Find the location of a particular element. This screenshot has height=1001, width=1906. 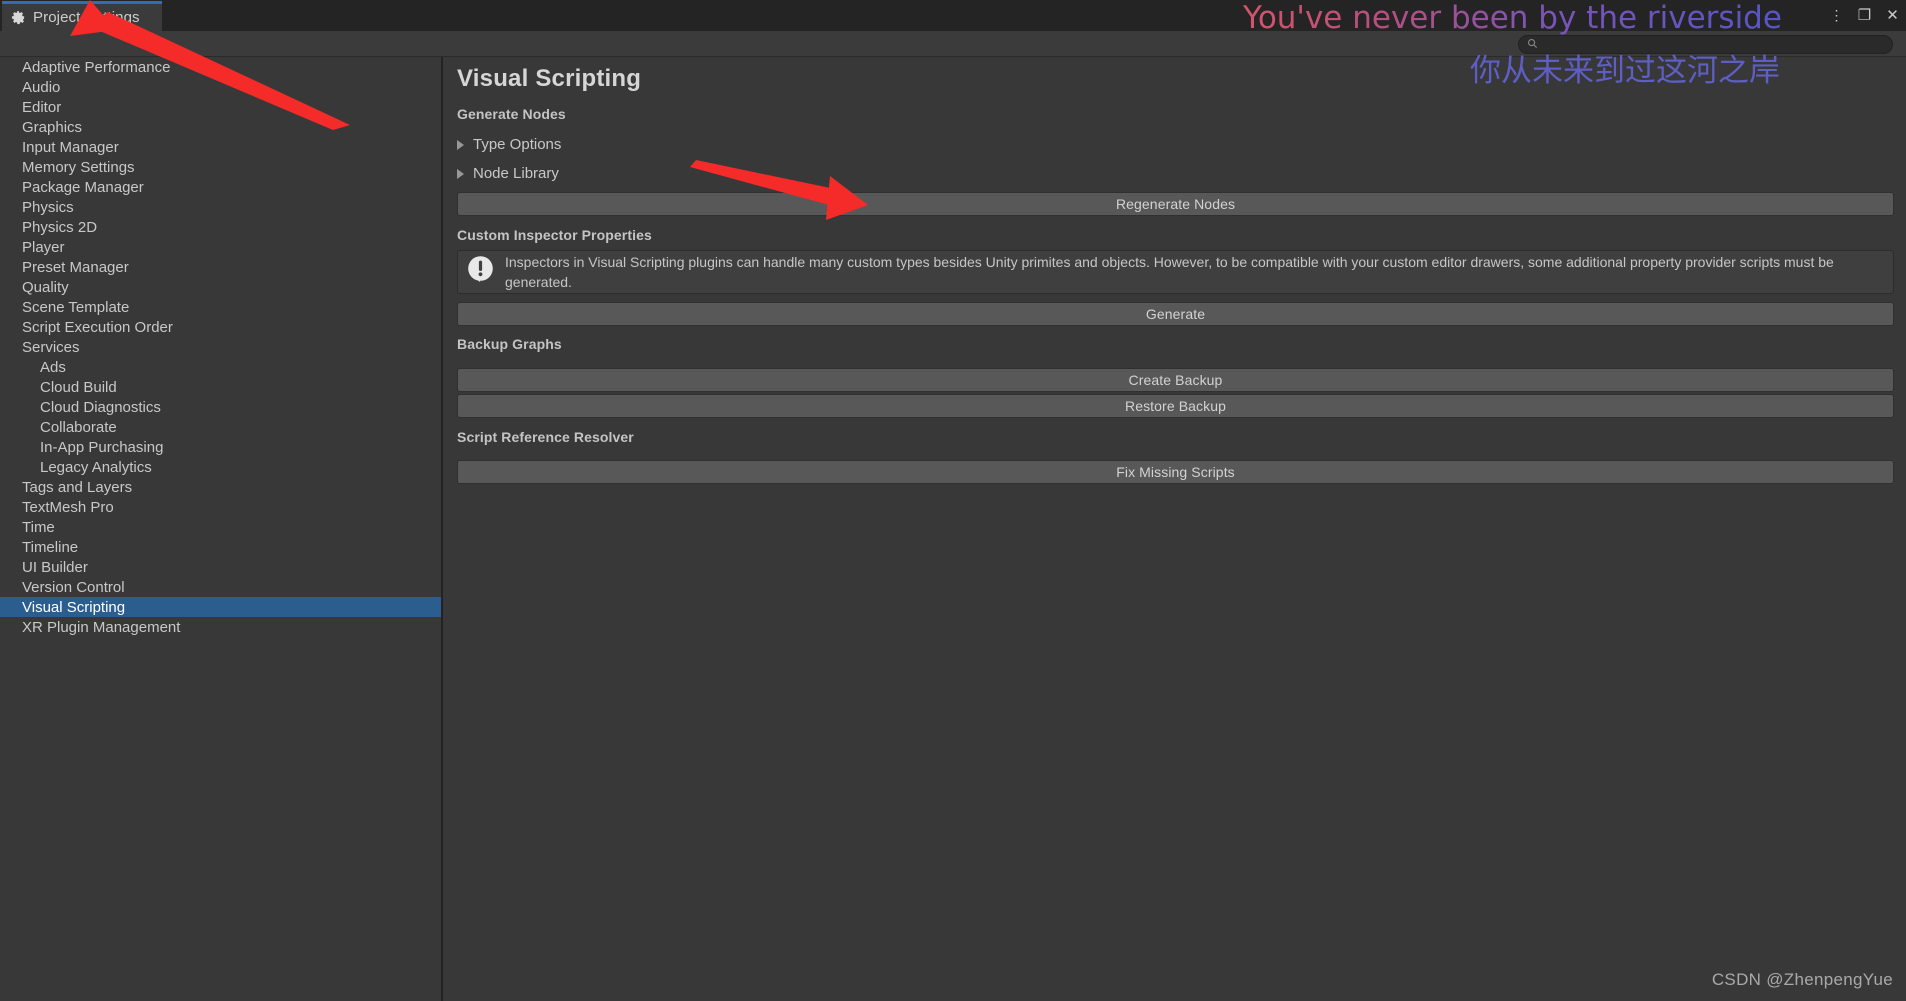

fix-missing-scripts-button: Fix Missing Scripts is located at coordinates (1175, 472).